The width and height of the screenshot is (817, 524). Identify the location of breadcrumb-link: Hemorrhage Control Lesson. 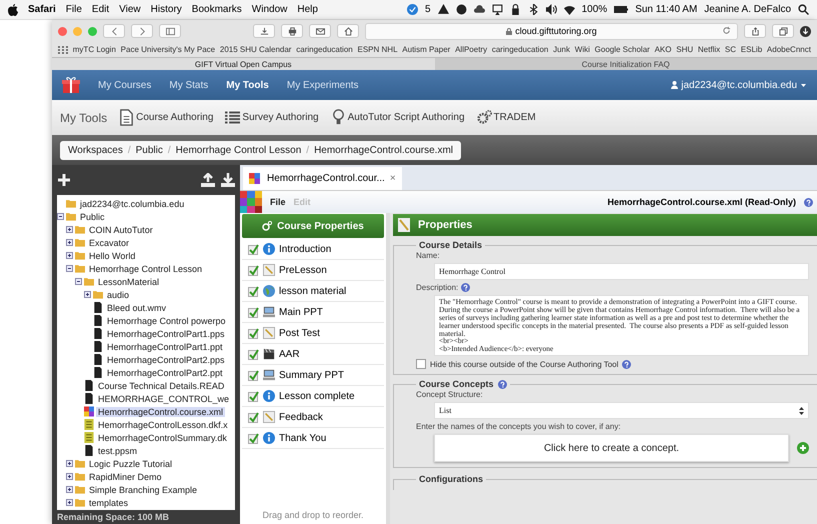
(239, 150).